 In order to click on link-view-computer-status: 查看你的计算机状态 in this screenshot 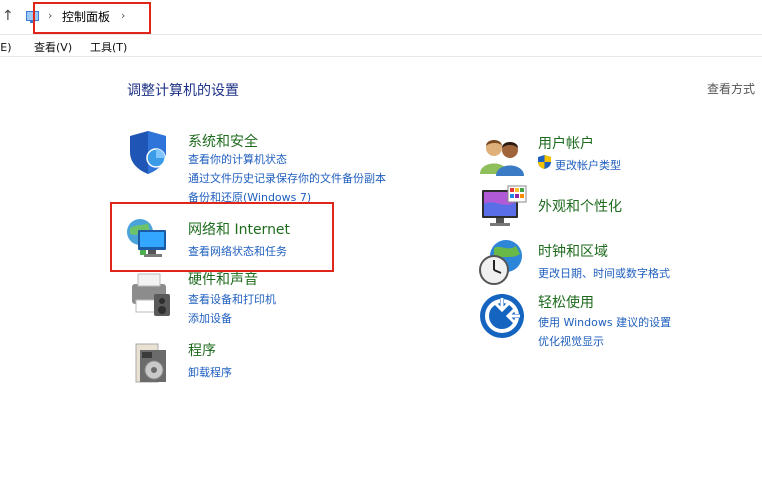, I will do `click(237, 159)`.